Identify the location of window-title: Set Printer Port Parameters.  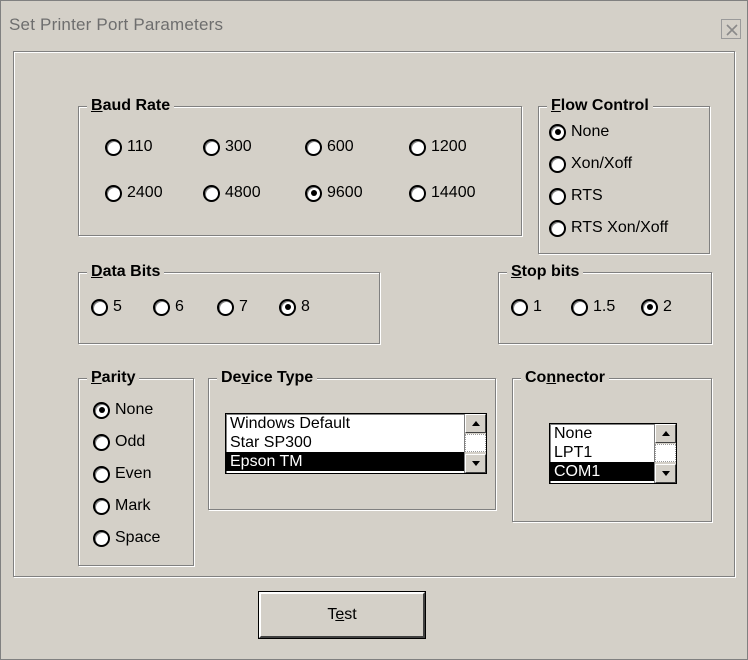
(116, 24).